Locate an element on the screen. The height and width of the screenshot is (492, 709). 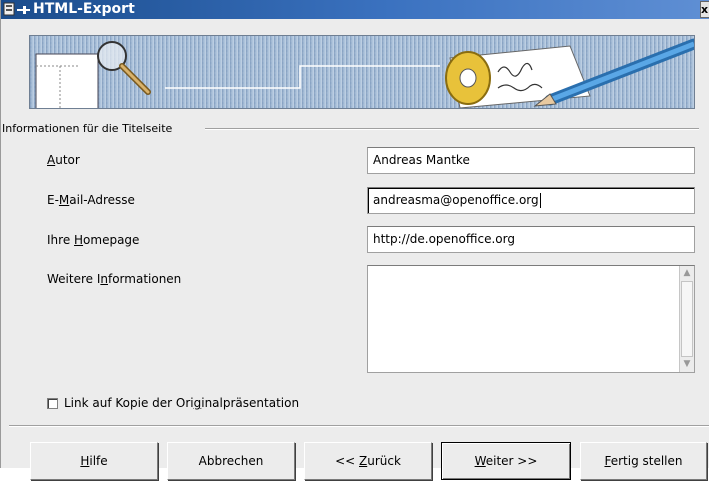
cancel-button: Abbrechen is located at coordinates (231, 461).